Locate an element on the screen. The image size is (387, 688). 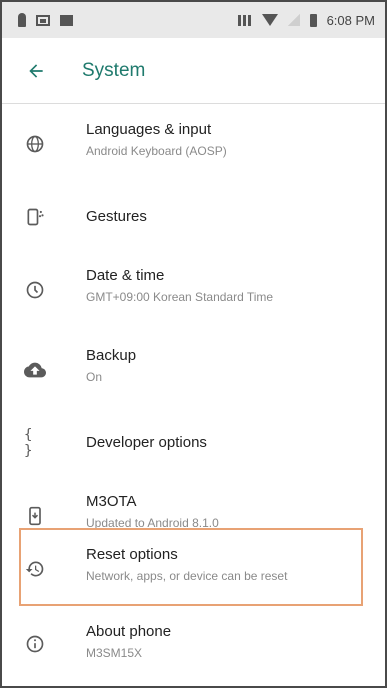
image-icon is located at coordinates (43, 20).